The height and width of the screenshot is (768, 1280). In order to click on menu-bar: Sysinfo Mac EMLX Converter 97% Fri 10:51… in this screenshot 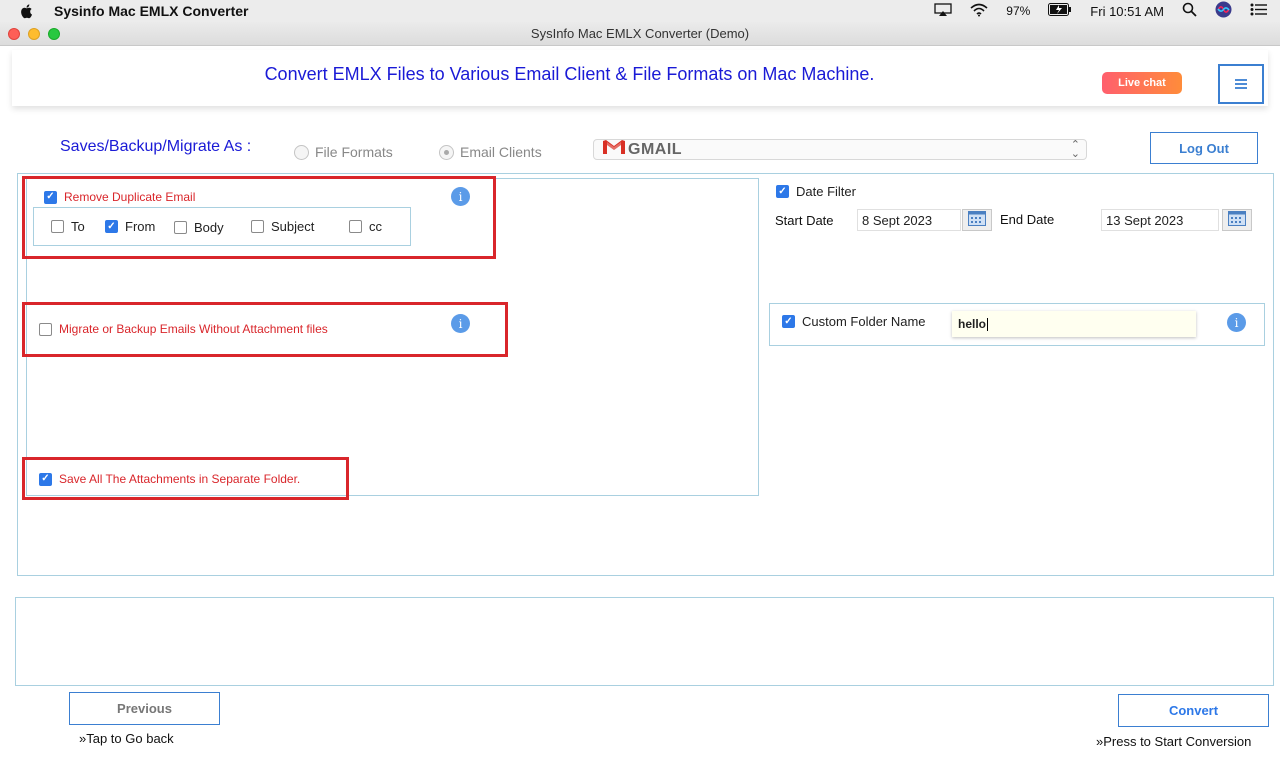, I will do `click(640, 11)`.